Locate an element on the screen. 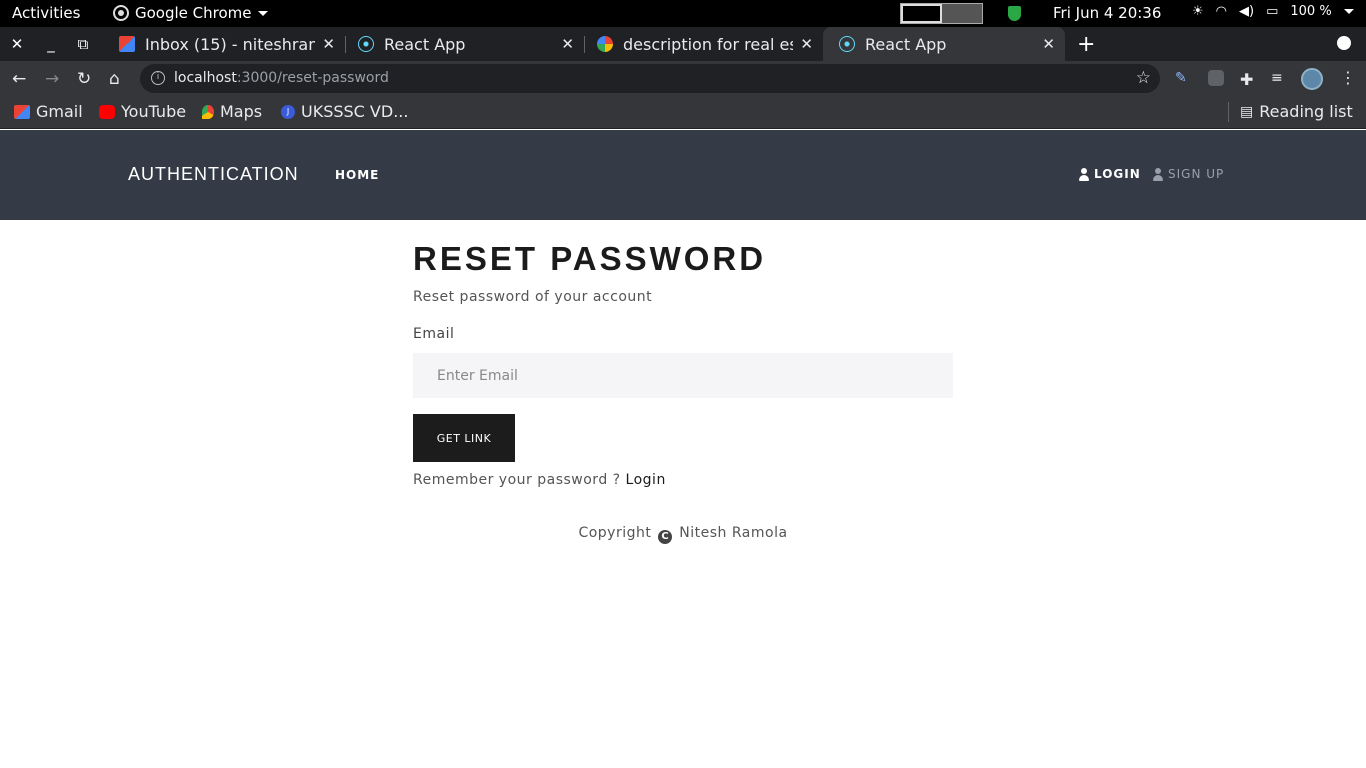 The width and height of the screenshot is (1366, 768). profile-avatar is located at coordinates (1312, 79).